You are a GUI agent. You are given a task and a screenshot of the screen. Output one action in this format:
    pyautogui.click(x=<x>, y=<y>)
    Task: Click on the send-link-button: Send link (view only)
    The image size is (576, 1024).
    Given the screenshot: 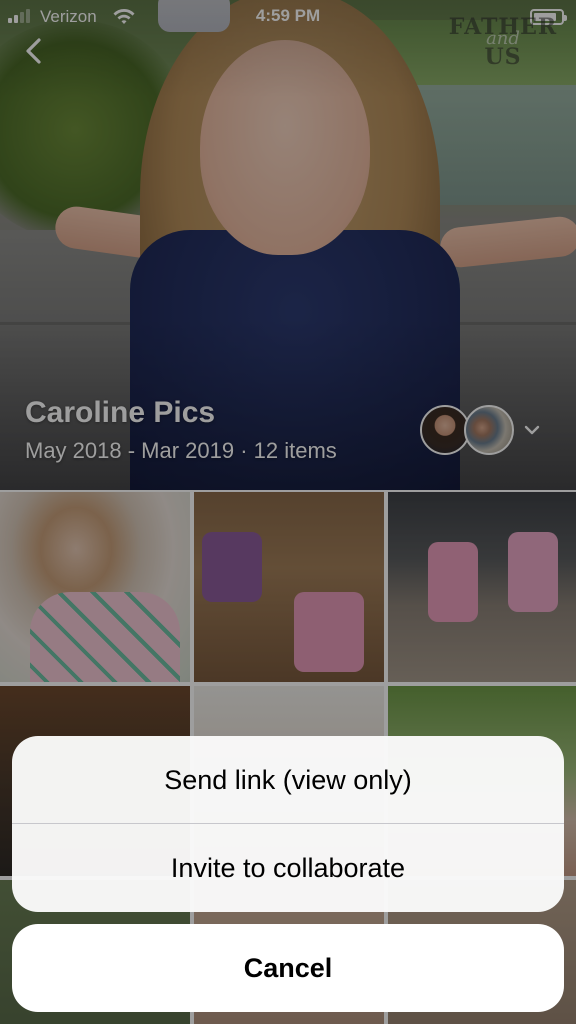 What is the action you would take?
    pyautogui.click(x=288, y=780)
    